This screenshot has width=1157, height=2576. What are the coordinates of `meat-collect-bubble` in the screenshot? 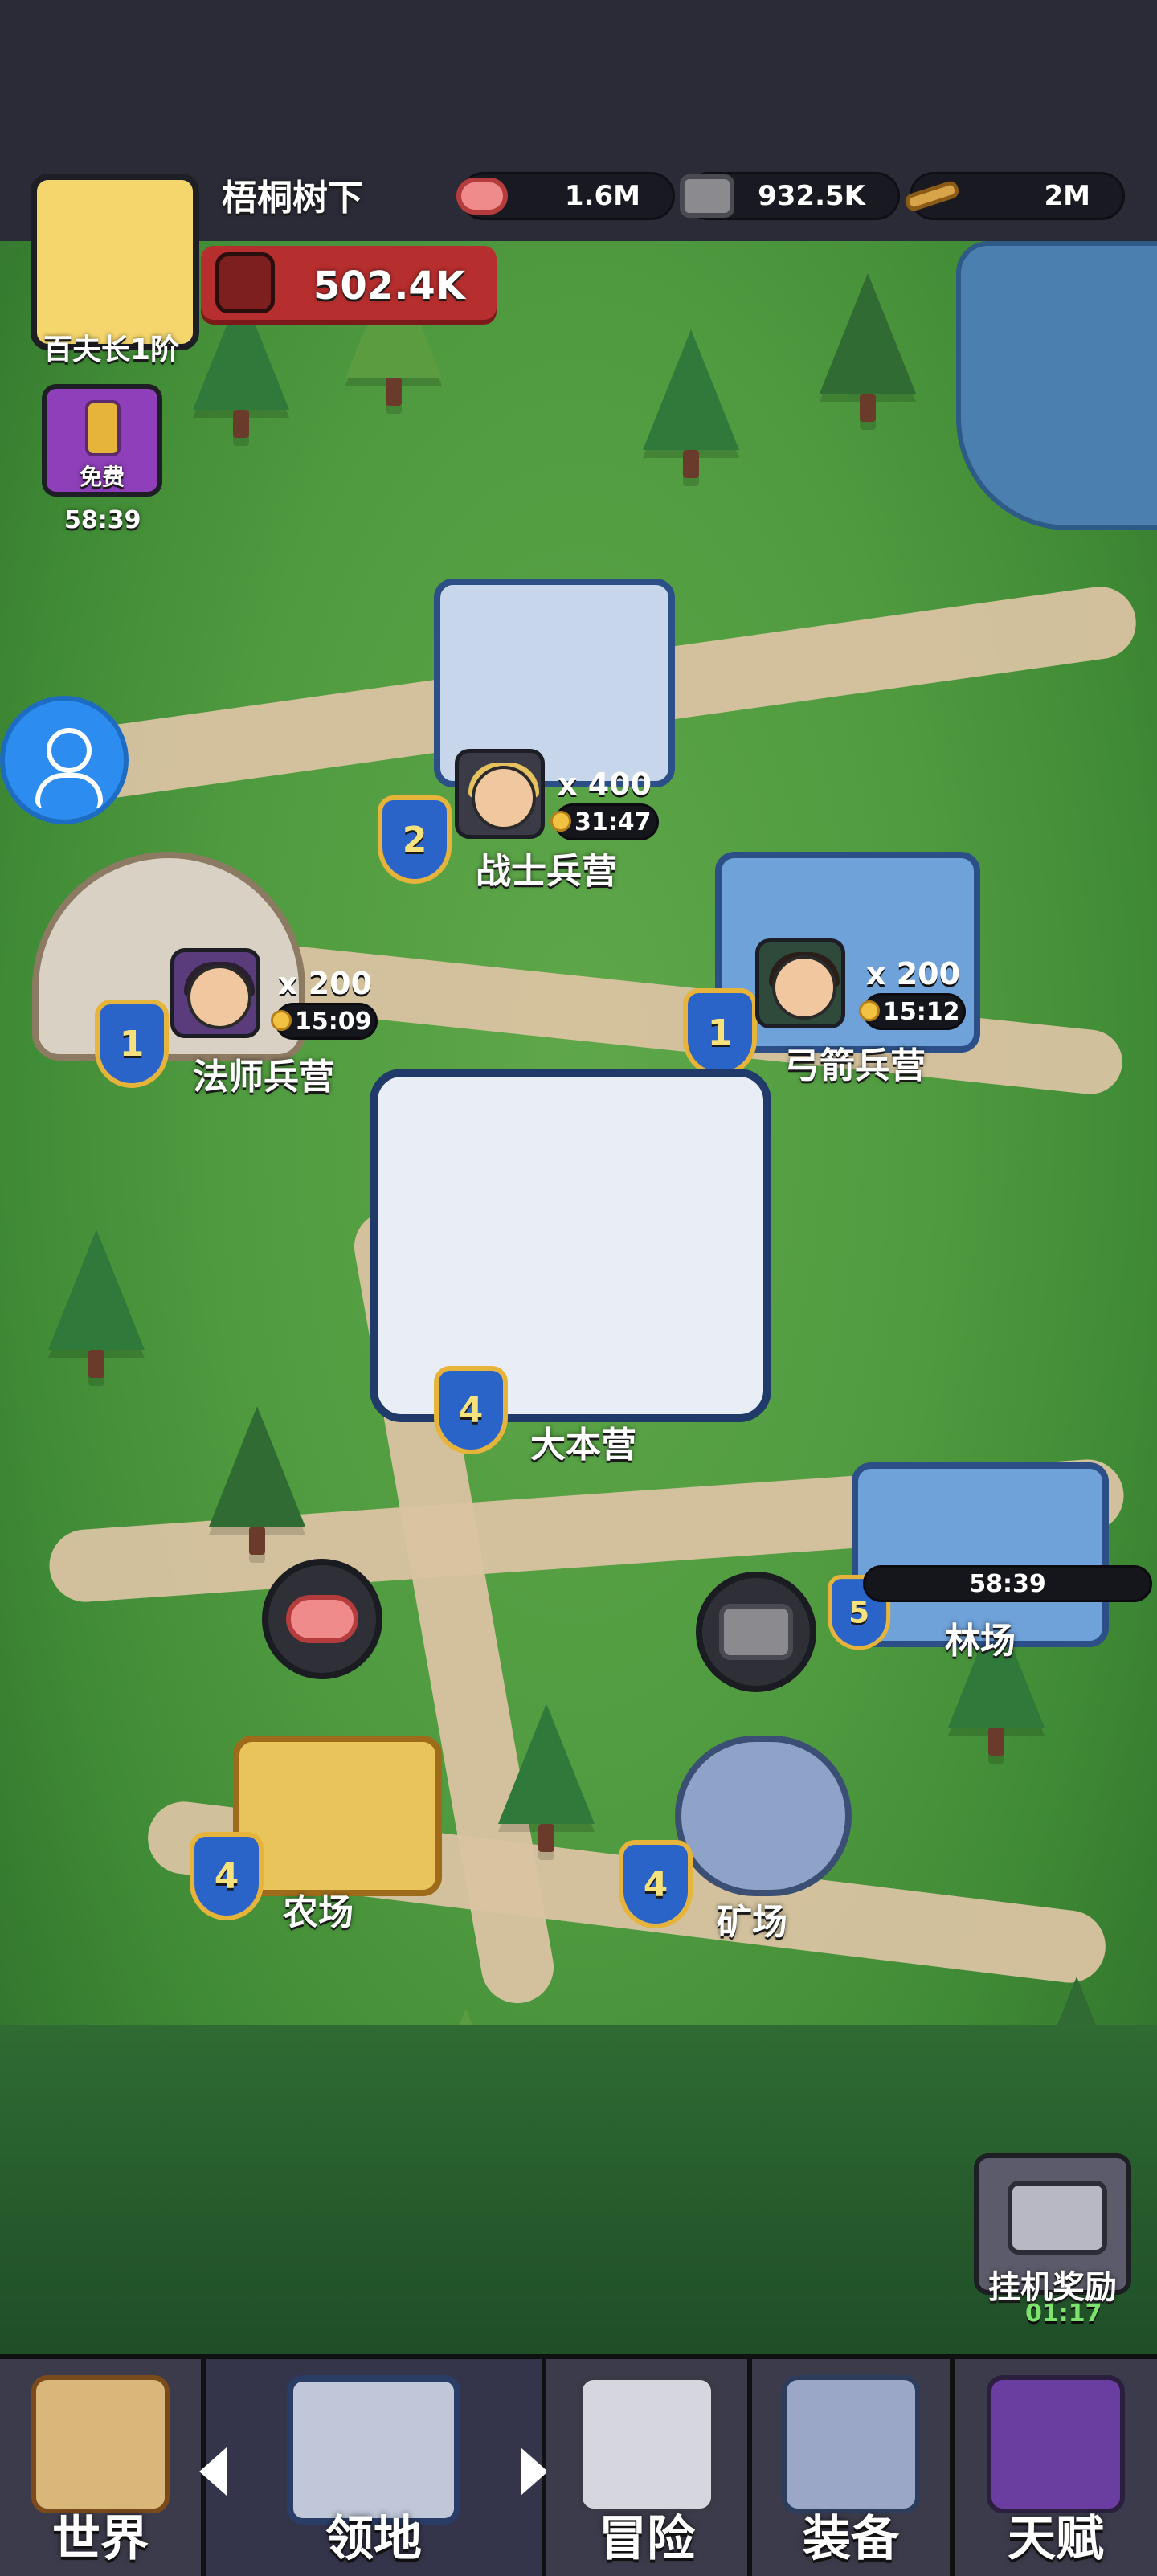 It's located at (322, 1619).